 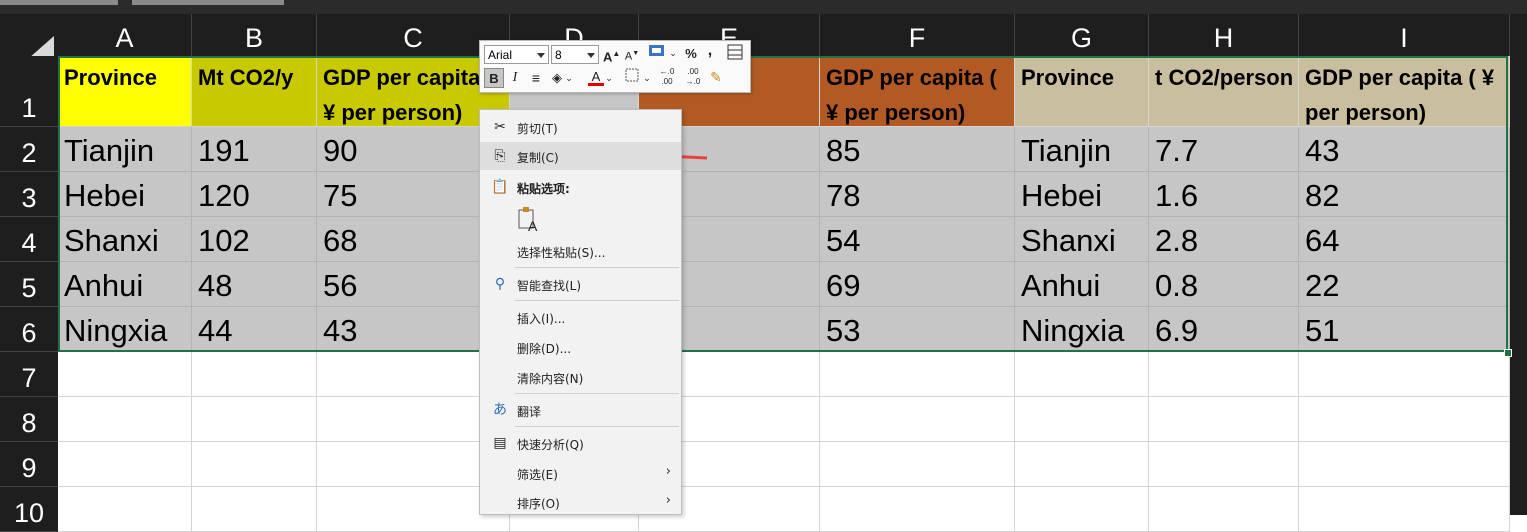 What do you see at coordinates (29, 91) in the screenshot?
I see `row-header-1: 1` at bounding box center [29, 91].